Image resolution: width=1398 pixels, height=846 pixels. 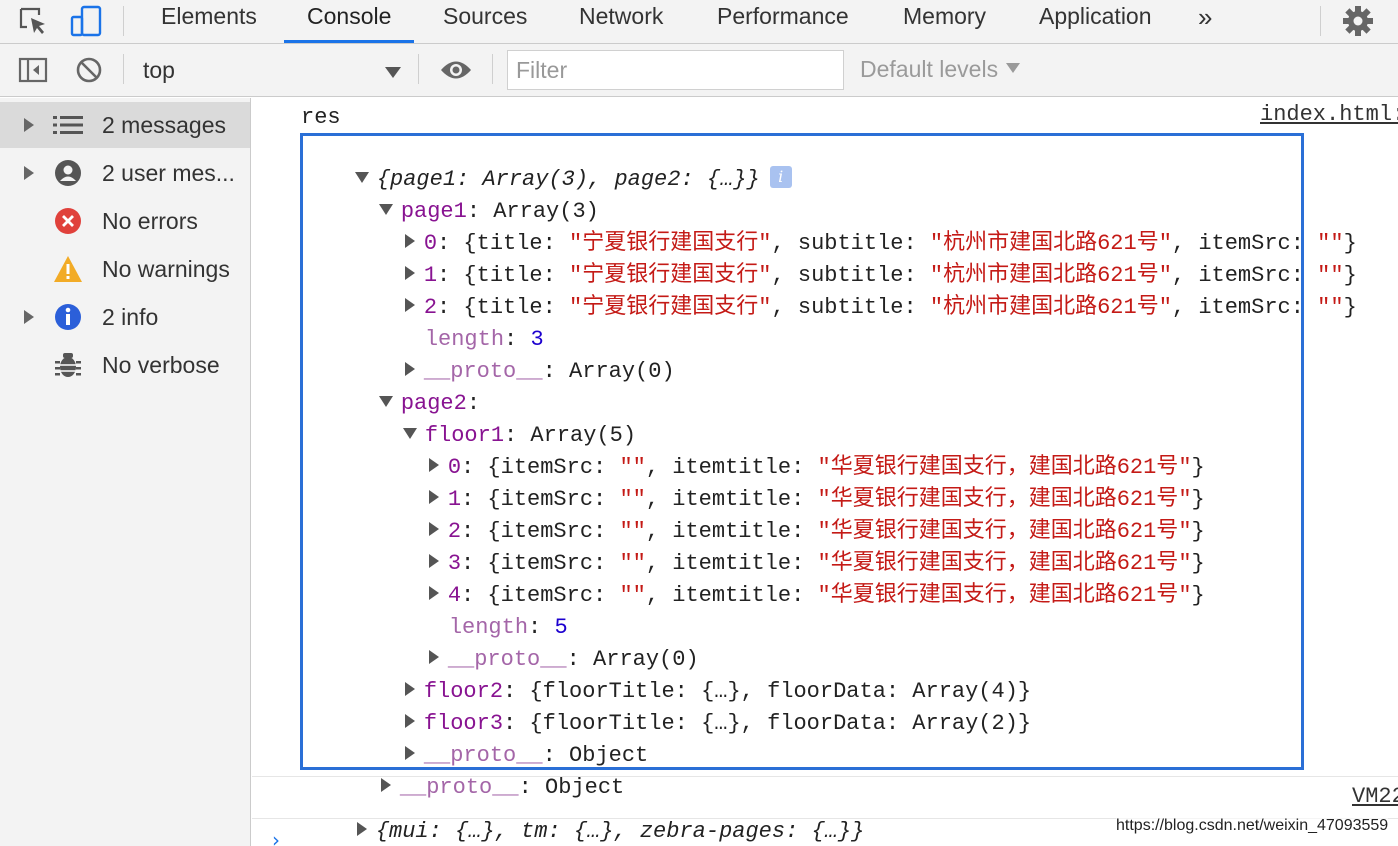 What do you see at coordinates (484, 339) in the screenshot?
I see `length-row: length: 3` at bounding box center [484, 339].